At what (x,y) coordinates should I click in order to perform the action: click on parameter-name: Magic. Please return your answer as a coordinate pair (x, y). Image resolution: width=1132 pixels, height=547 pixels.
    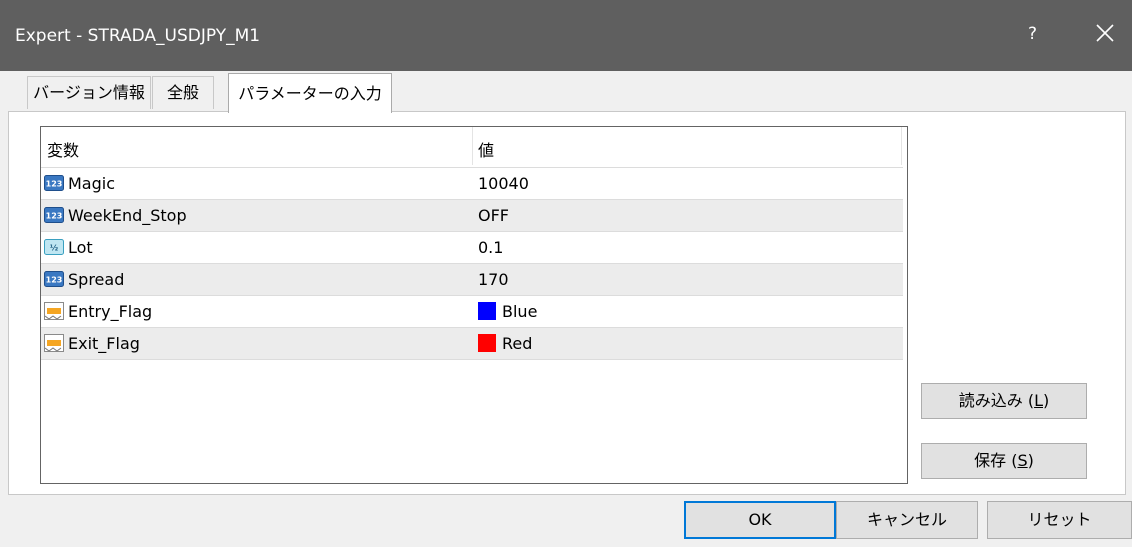
    Looking at the image, I should click on (92, 183).